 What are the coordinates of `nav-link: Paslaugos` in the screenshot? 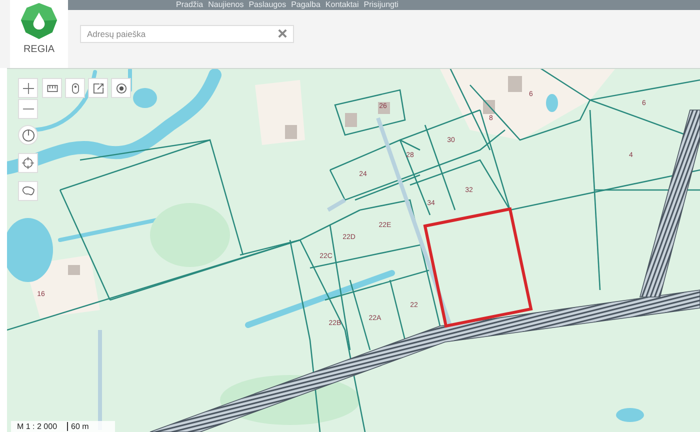 It's located at (267, 5).